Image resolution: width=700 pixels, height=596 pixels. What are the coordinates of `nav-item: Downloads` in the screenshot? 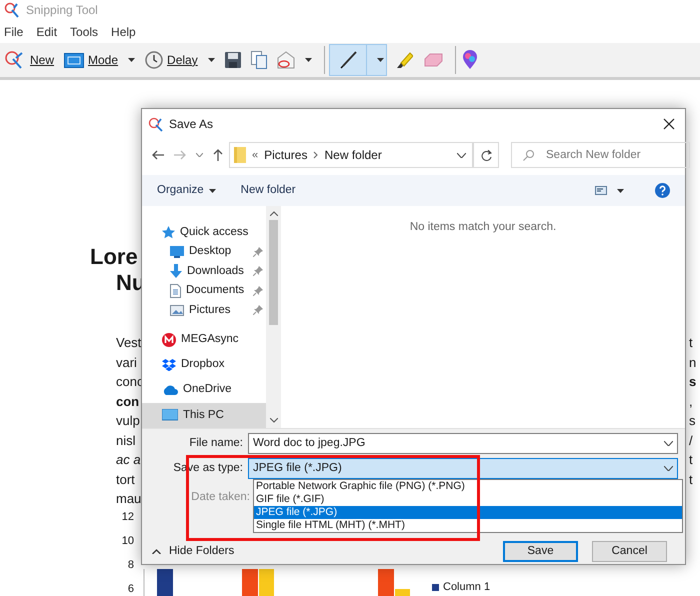 It's located at (204, 272).